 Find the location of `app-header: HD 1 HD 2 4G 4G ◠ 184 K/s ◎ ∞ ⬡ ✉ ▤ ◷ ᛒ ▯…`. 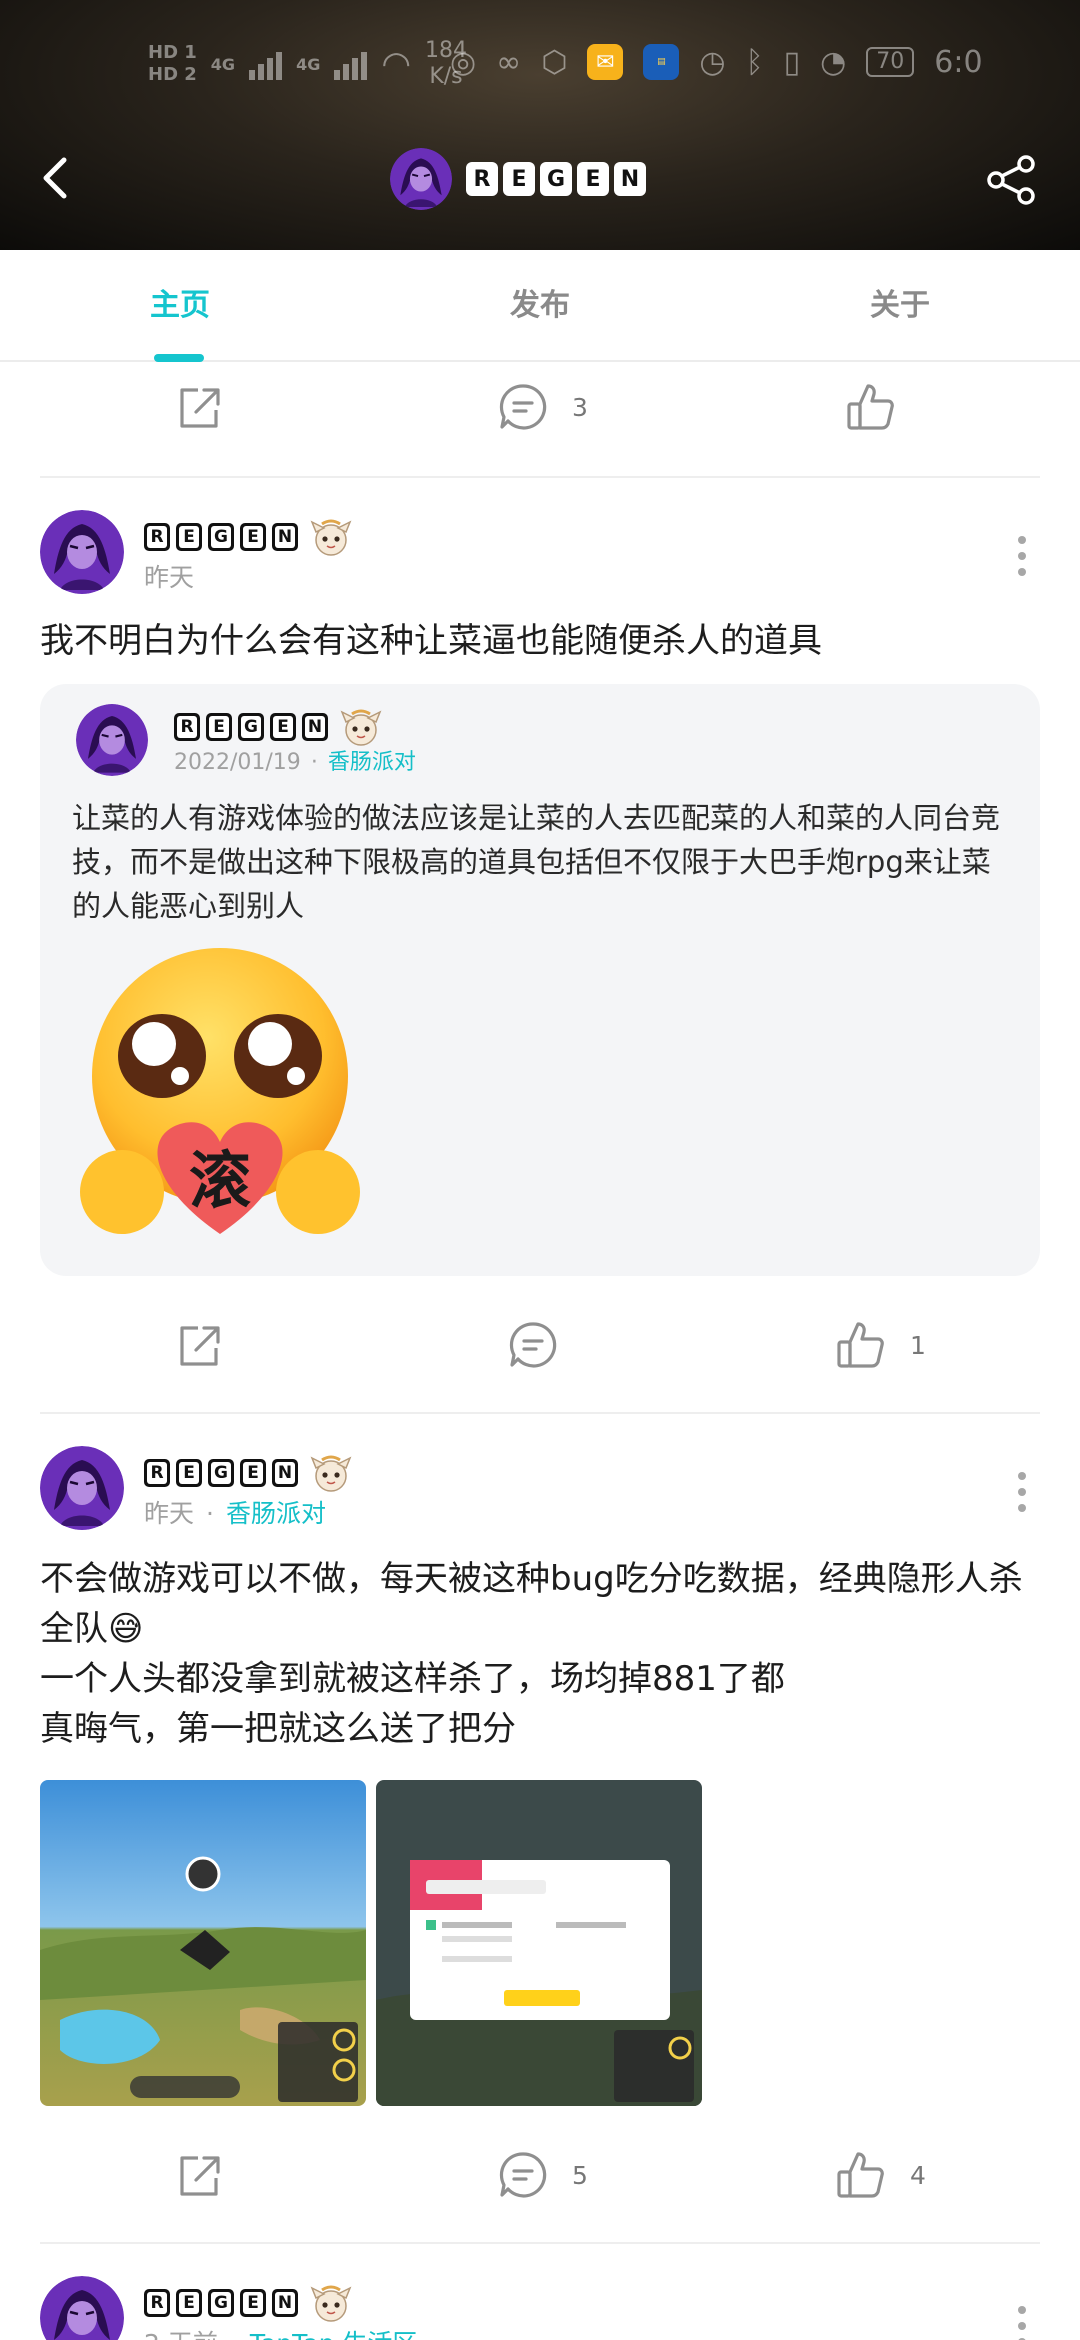

app-header: HD 1 HD 2 4G 4G ◠ 184 K/s ◎ ∞ ⬡ ✉ ▤ ◷ ᛒ ▯… is located at coordinates (540, 125).